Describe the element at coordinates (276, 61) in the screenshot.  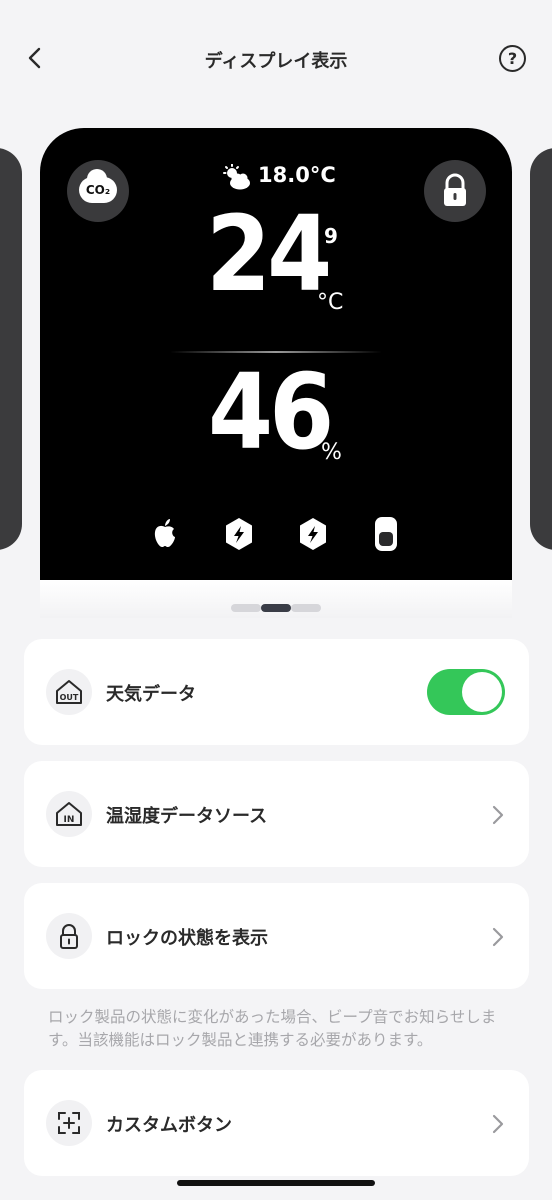
I see `page-title: ディスプレイ表示` at that location.